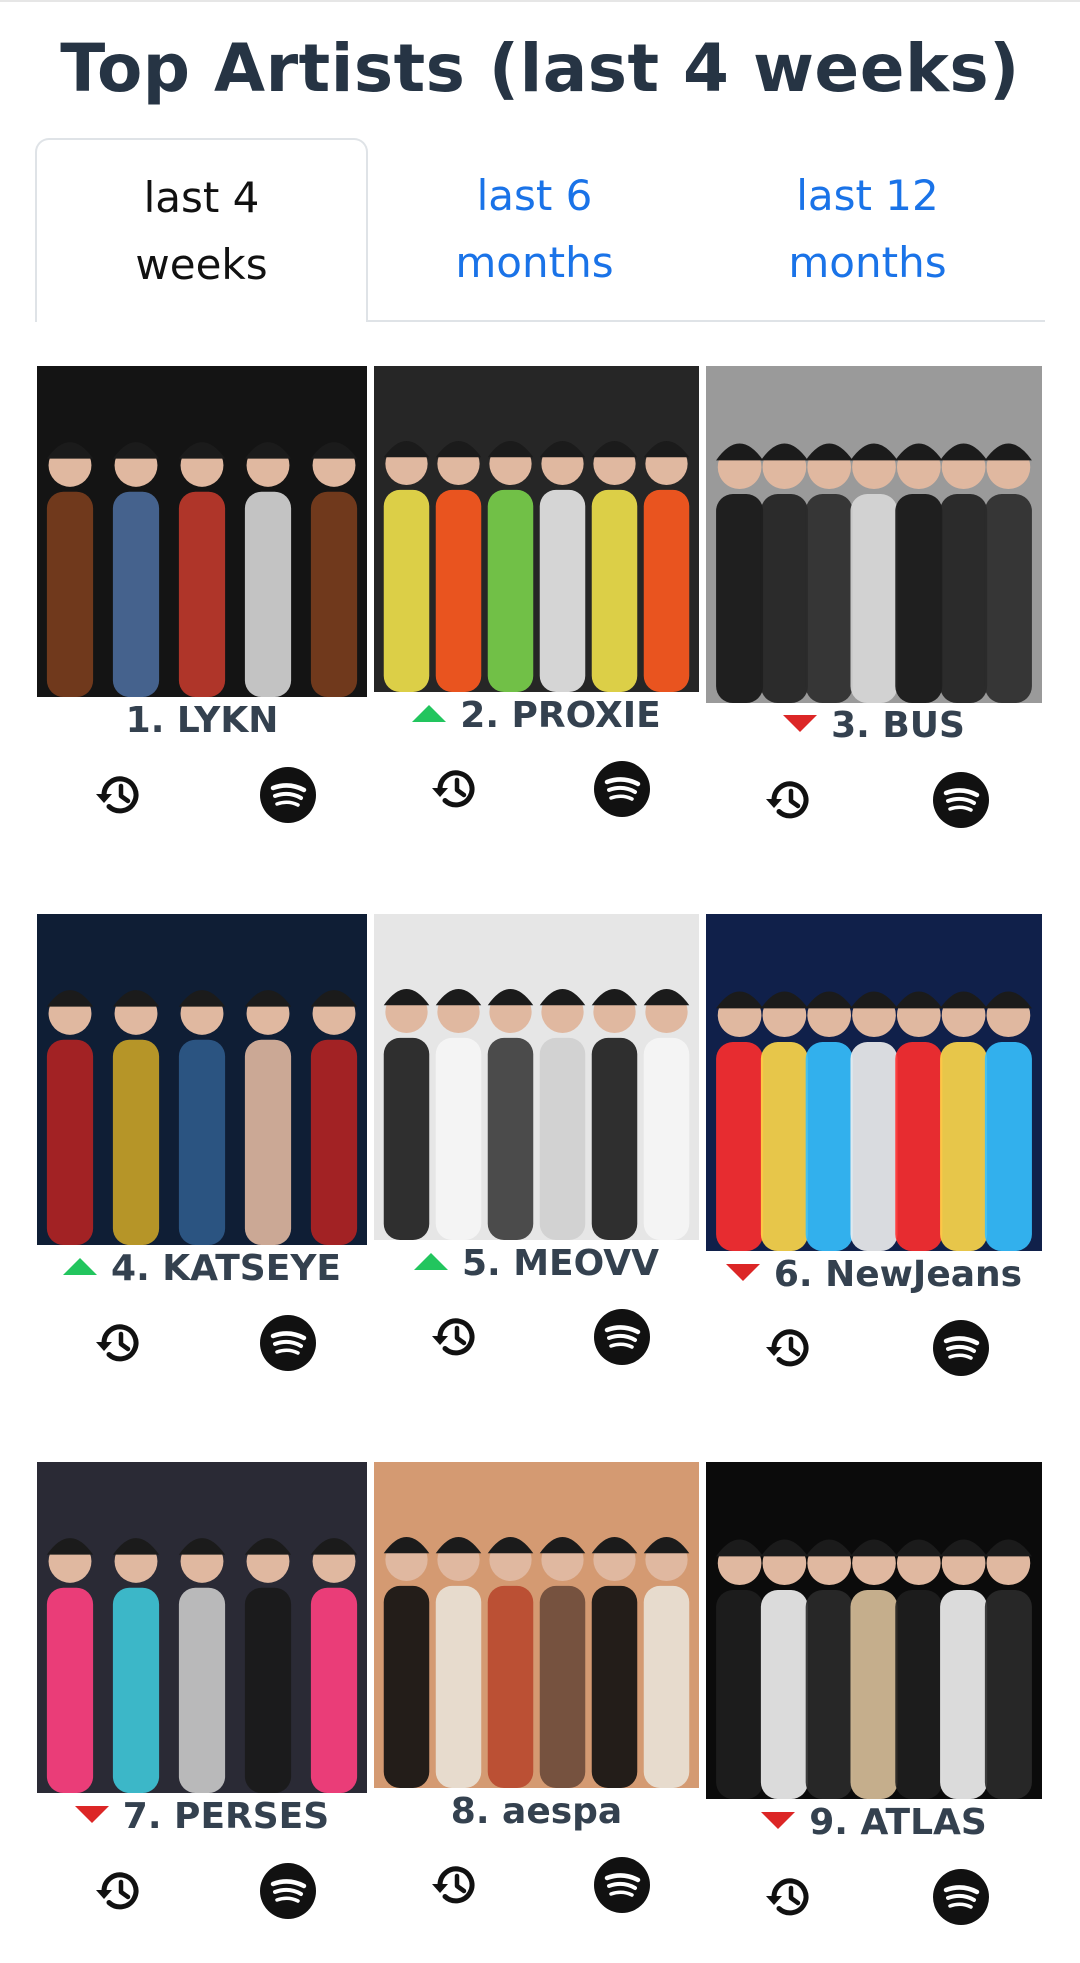 This screenshot has width=1080, height=1963. Describe the element at coordinates (898, 1274) in the screenshot. I see `artist-name-label: 6. NewJeans` at that location.